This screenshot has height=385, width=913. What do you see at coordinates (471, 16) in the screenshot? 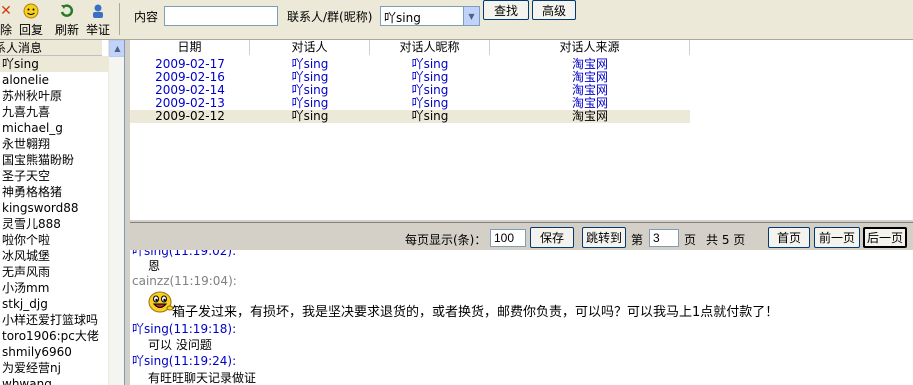
I see `chevron-down-icon: ▼` at bounding box center [471, 16].